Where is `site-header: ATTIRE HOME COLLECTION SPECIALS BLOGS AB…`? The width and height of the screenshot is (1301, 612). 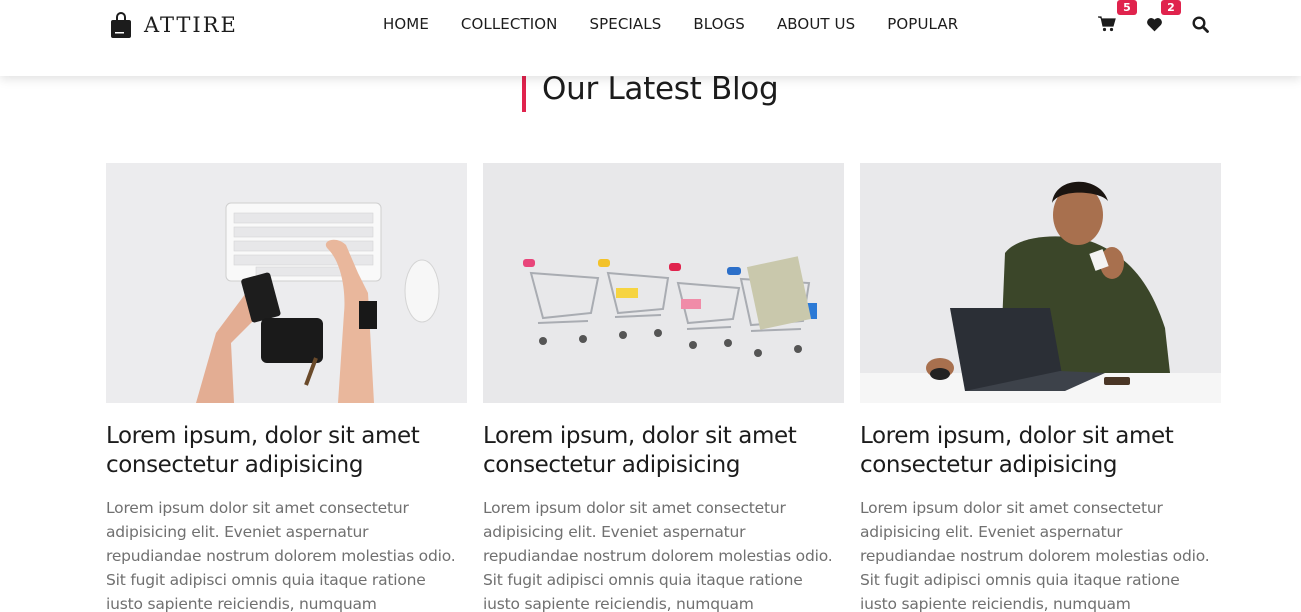
site-header: ATTIRE HOME COLLECTION SPECIALS BLOGS AB… is located at coordinates (650, 38).